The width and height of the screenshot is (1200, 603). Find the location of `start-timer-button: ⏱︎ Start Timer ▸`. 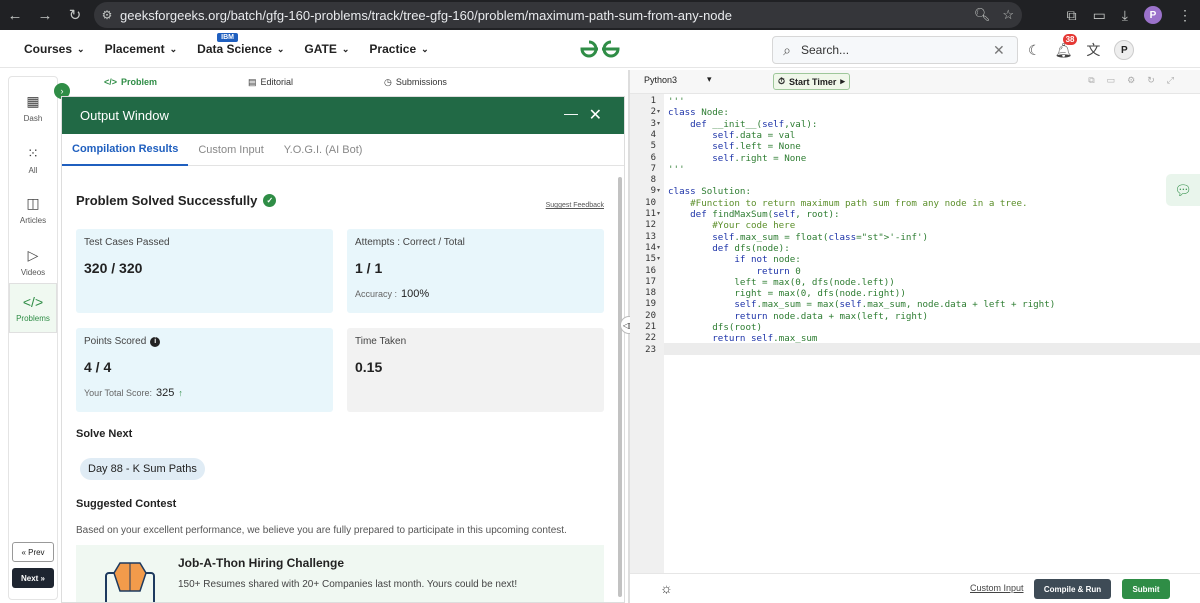

start-timer-button: ⏱︎ Start Timer ▸ is located at coordinates (811, 81).